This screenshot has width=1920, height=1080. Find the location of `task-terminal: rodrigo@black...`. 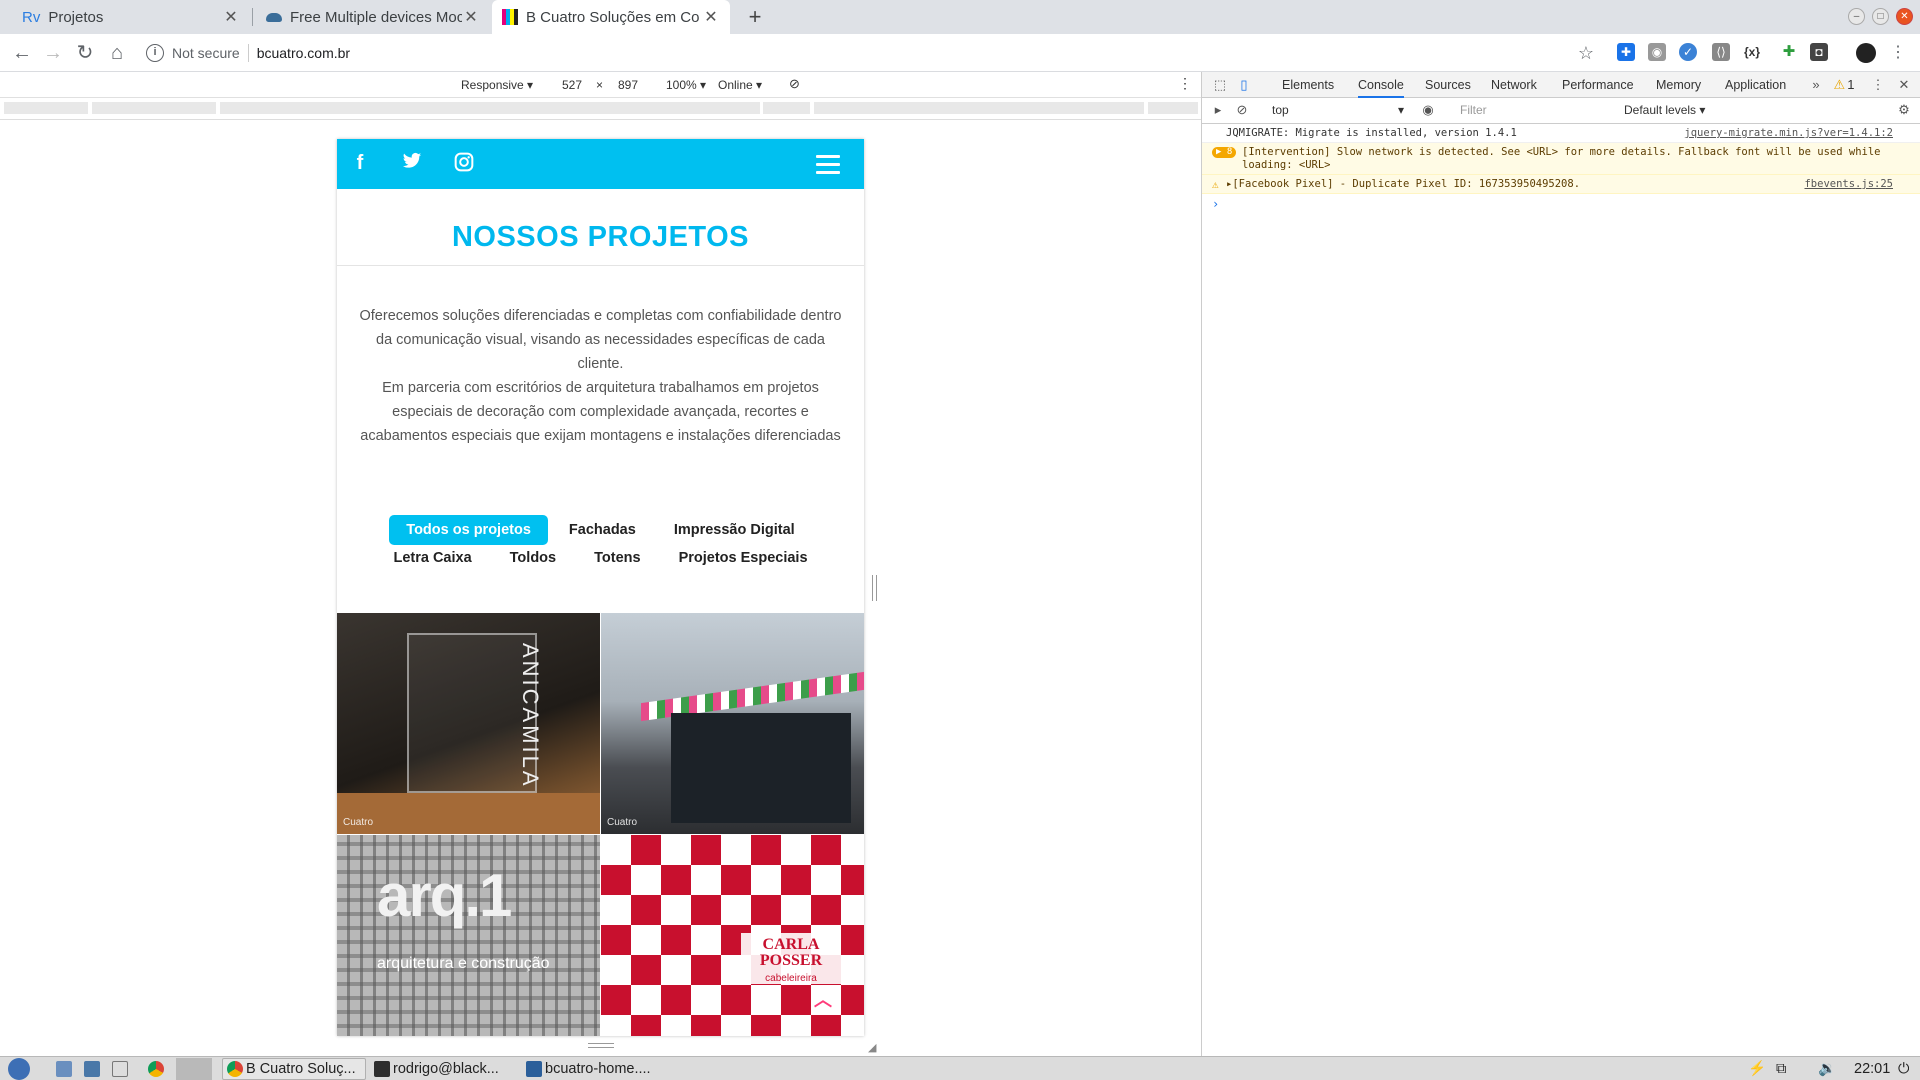

task-terminal: rodrigo@black... is located at coordinates (446, 1069).